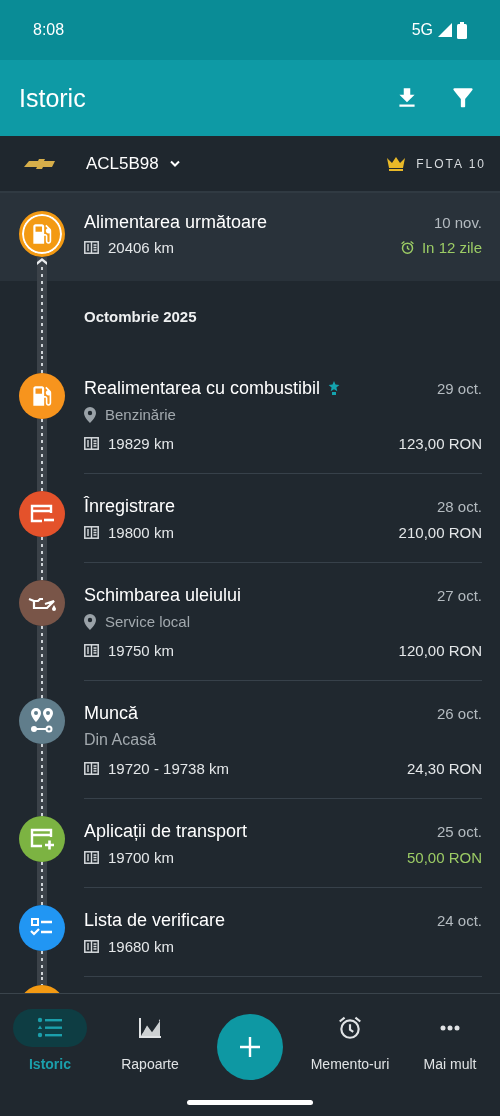 This screenshot has width=500, height=1116. What do you see at coordinates (150, 1028) in the screenshot?
I see `line-chart-icon` at bounding box center [150, 1028].